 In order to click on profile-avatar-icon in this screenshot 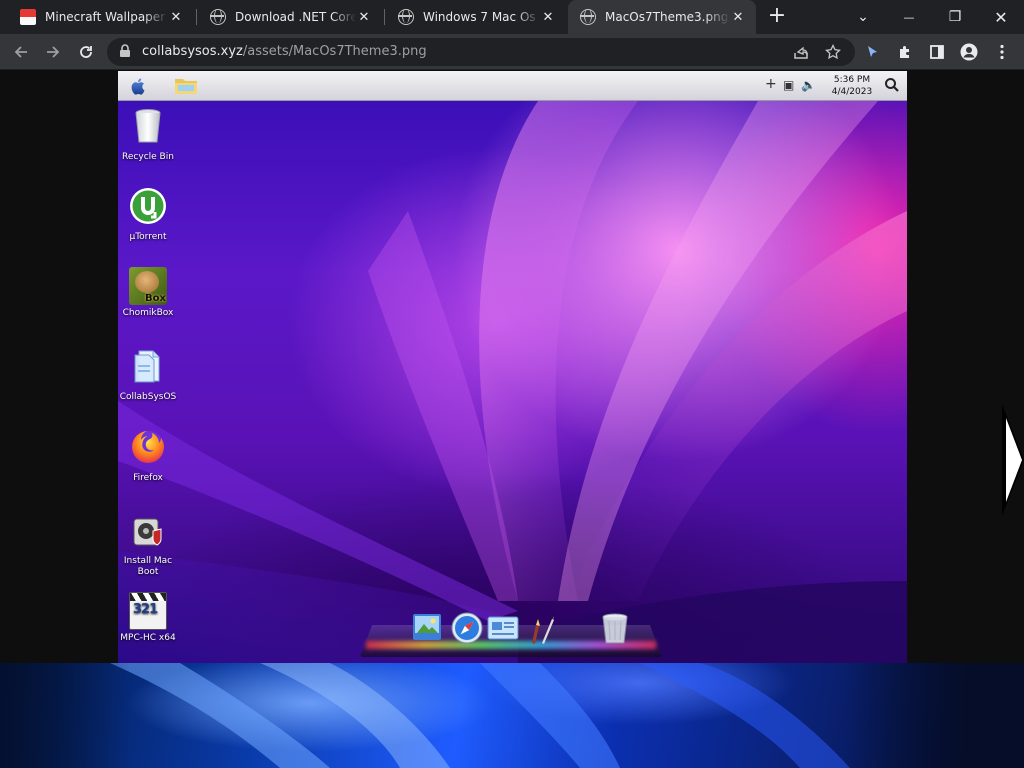, I will do `click(969, 52)`.